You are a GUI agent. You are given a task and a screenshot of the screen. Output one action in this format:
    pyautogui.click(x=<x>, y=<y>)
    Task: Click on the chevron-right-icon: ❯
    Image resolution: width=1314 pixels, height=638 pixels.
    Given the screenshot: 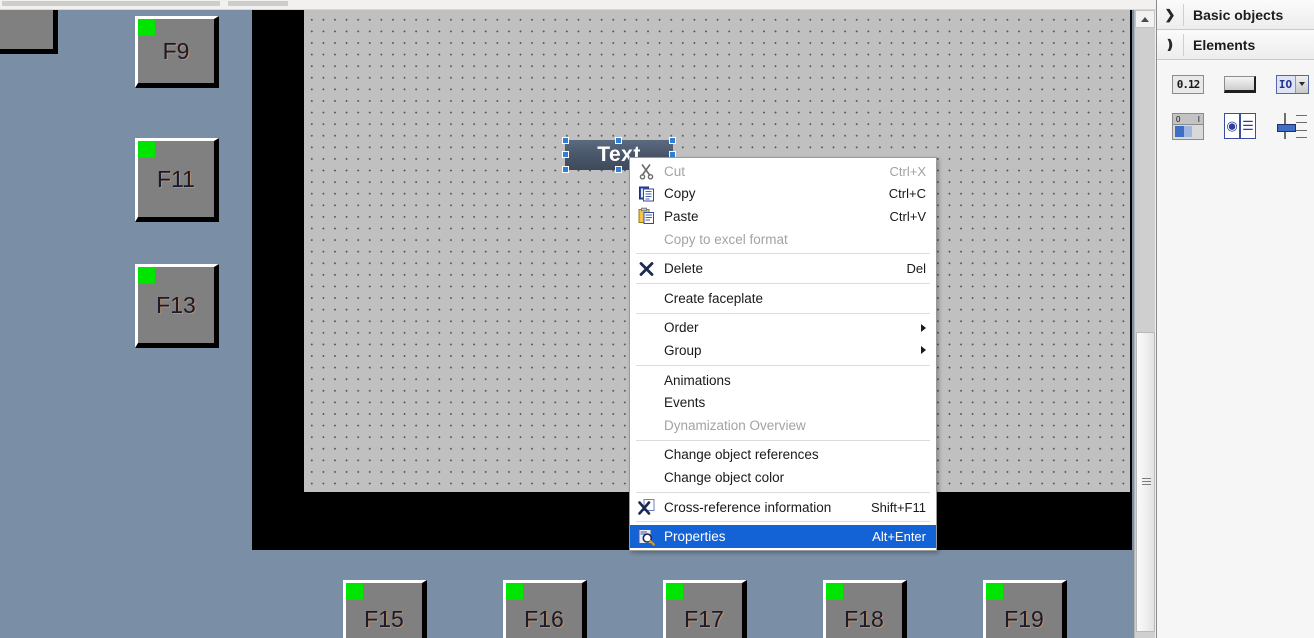 What is the action you would take?
    pyautogui.click(x=1170, y=14)
    